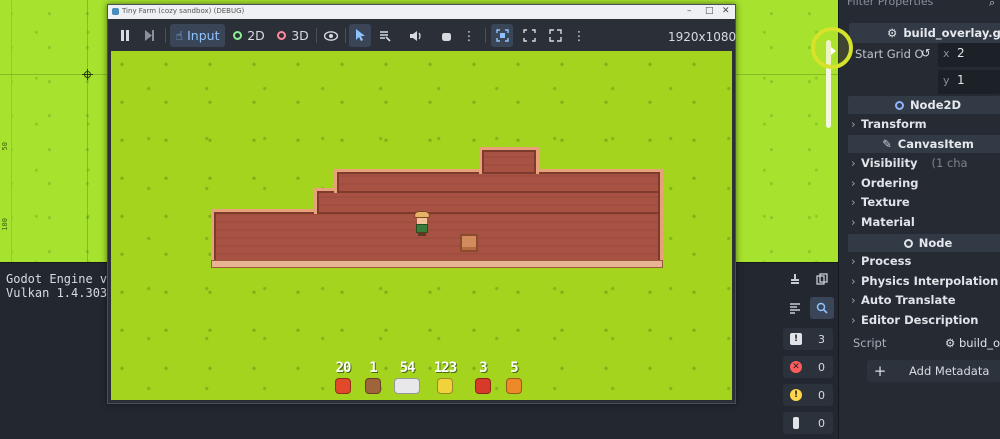 Image resolution: width=1000 pixels, height=439 pixels. What do you see at coordinates (445, 386) in the screenshot?
I see `corn-icon` at bounding box center [445, 386].